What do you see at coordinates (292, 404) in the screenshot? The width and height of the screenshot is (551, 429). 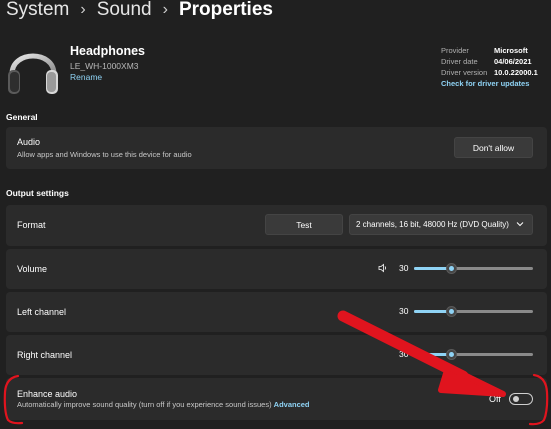 I see `advanced-link: Advanced` at bounding box center [292, 404].